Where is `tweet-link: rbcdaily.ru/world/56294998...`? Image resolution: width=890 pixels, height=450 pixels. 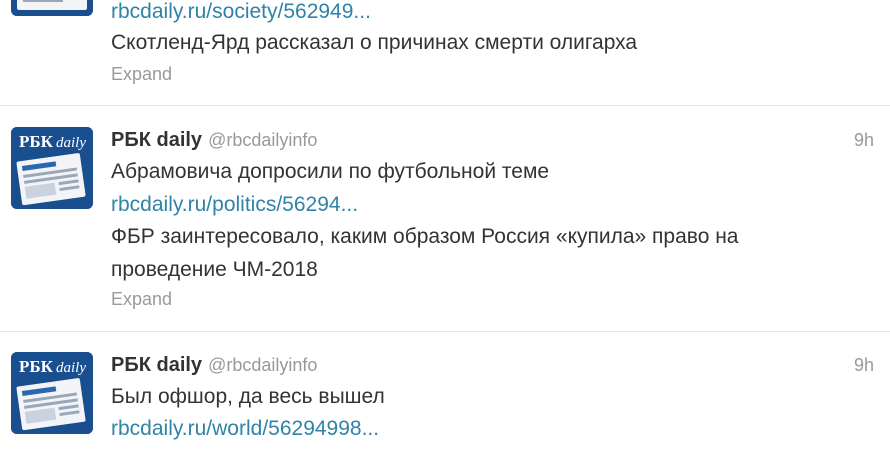
tweet-link: rbcdaily.ru/world/56294998... is located at coordinates (245, 429).